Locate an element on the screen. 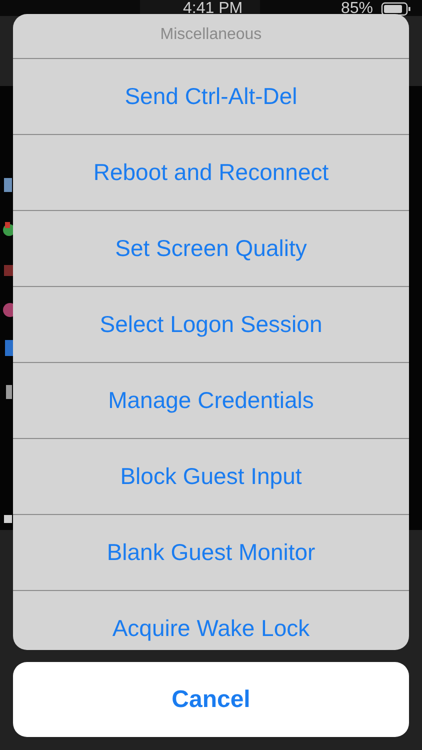 The height and width of the screenshot is (750, 422). action-button: Blank Guest Monitor is located at coordinates (211, 553).